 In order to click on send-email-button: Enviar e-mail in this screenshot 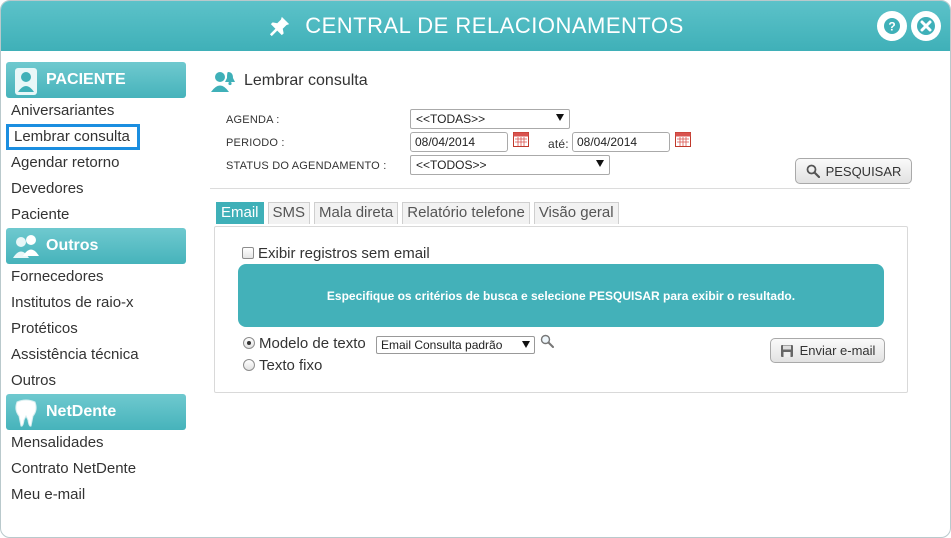, I will do `click(827, 350)`.